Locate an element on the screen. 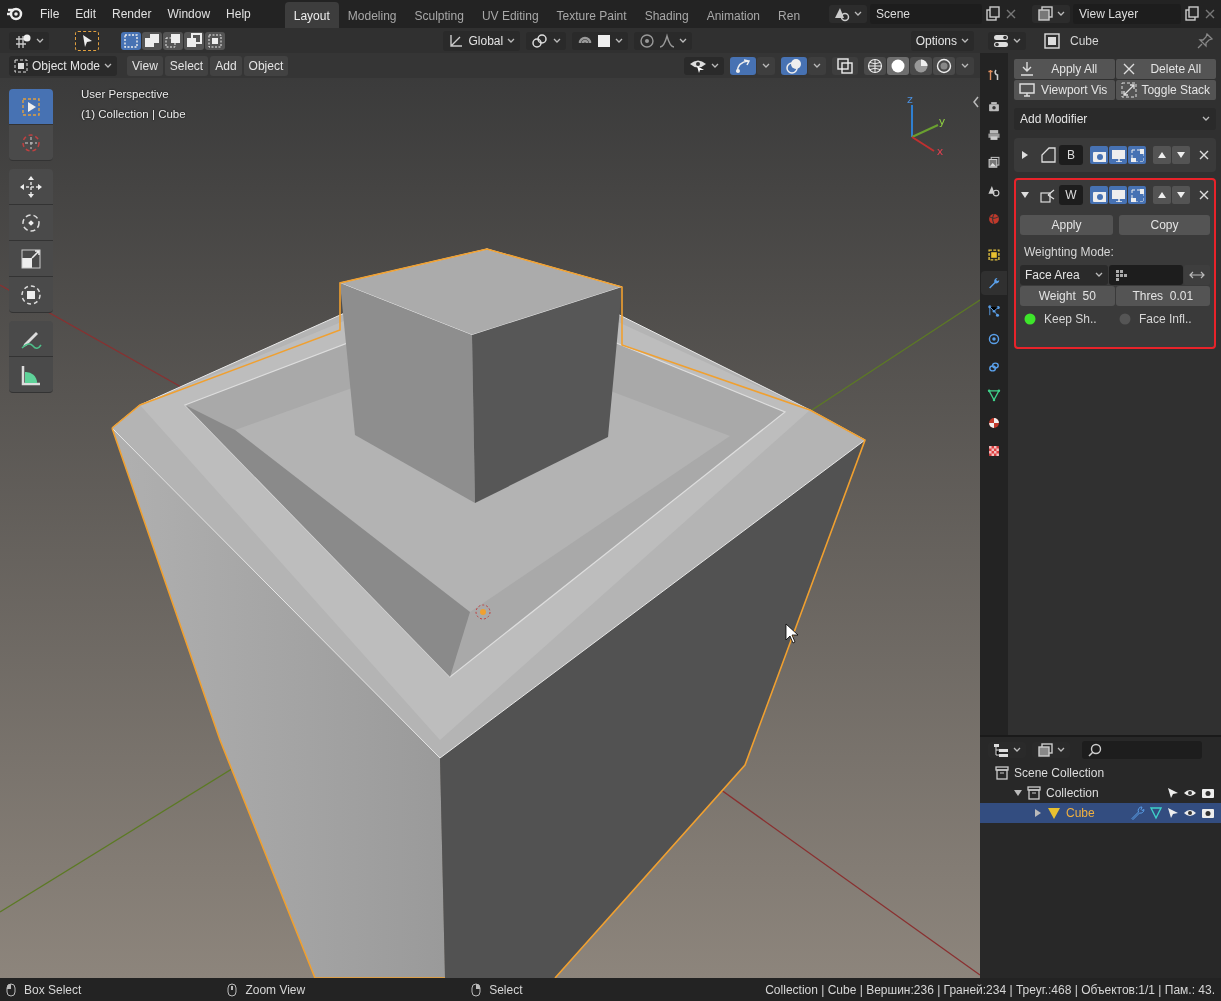 This screenshot has height=1001, width=1221. workspace-tab: Ren is located at coordinates (789, 15).